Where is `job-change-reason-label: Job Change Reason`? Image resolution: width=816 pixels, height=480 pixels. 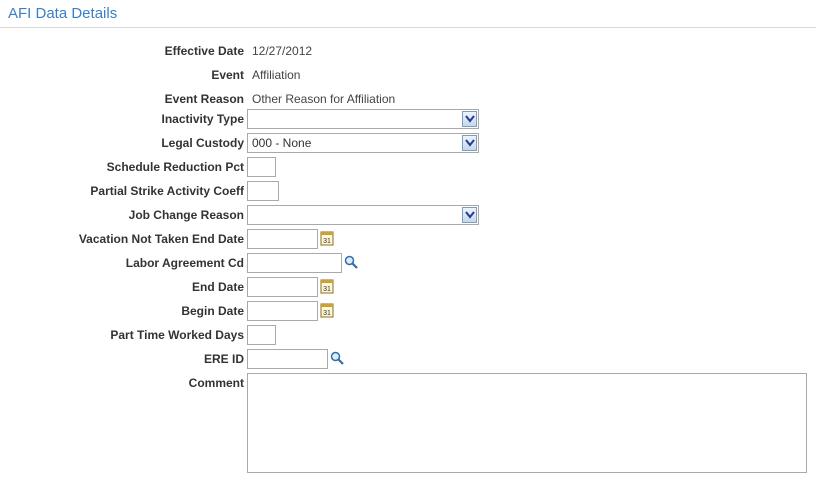
job-change-reason-label: Job Change Reason is located at coordinates (186, 215).